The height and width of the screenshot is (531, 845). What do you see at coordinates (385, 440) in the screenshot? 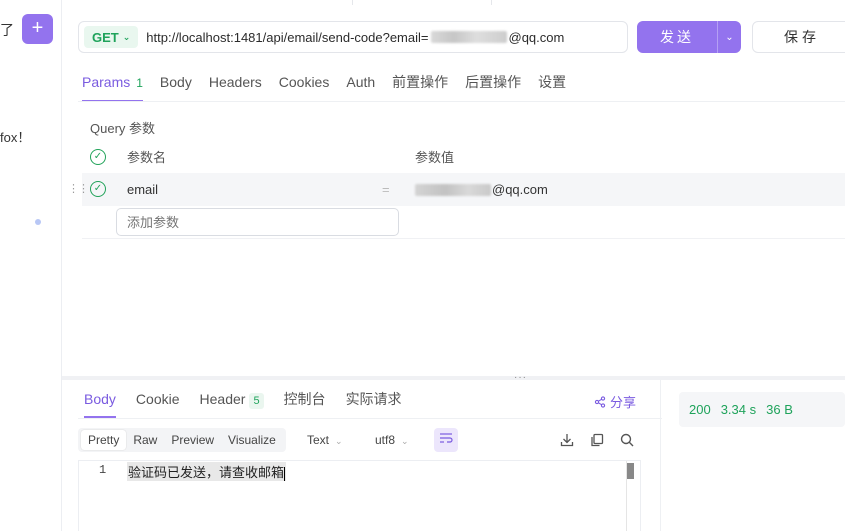
I see `encoding-value: utf8` at bounding box center [385, 440].